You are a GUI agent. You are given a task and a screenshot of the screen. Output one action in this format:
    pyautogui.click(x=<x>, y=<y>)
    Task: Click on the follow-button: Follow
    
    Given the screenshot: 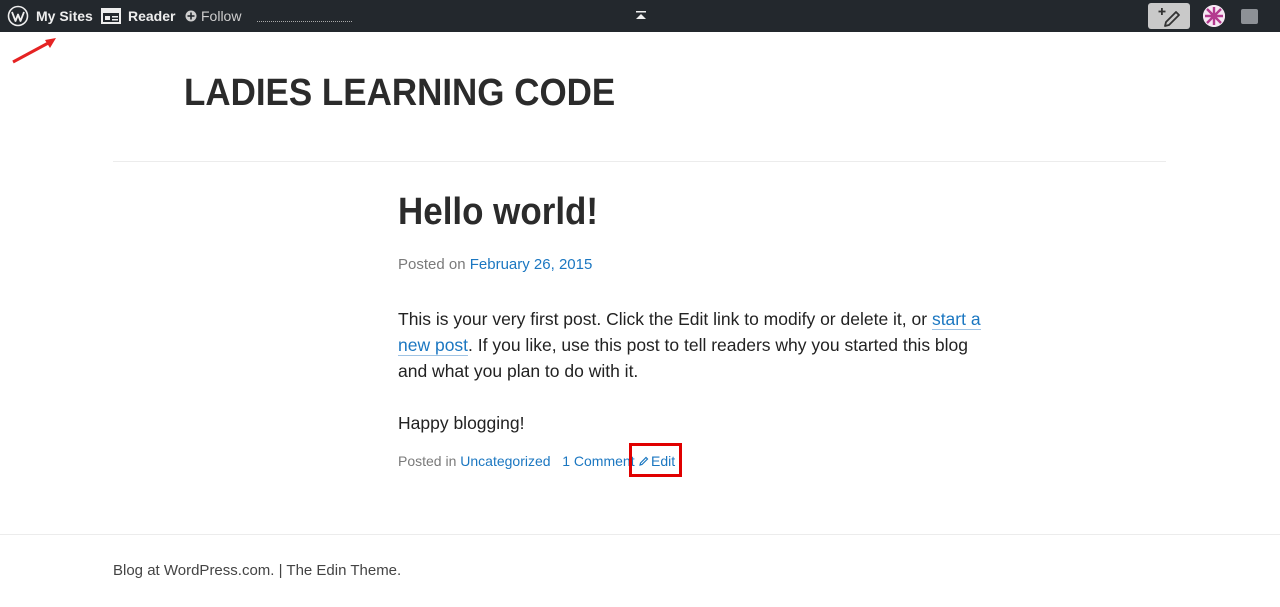 What is the action you would take?
    pyautogui.click(x=221, y=16)
    